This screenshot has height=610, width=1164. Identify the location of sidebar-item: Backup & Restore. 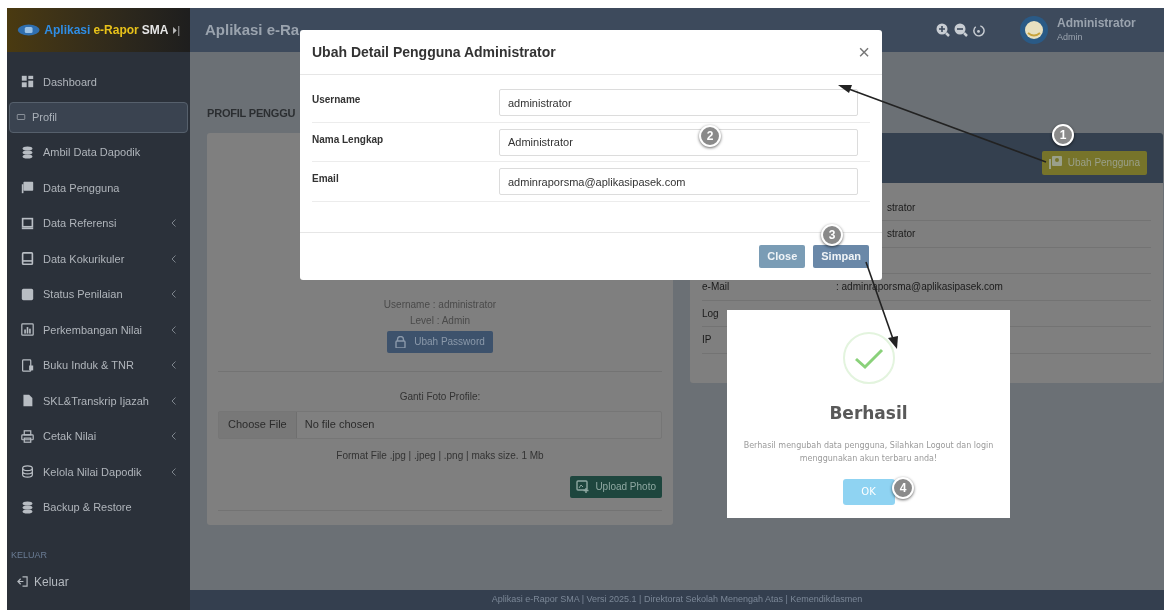
(98, 507).